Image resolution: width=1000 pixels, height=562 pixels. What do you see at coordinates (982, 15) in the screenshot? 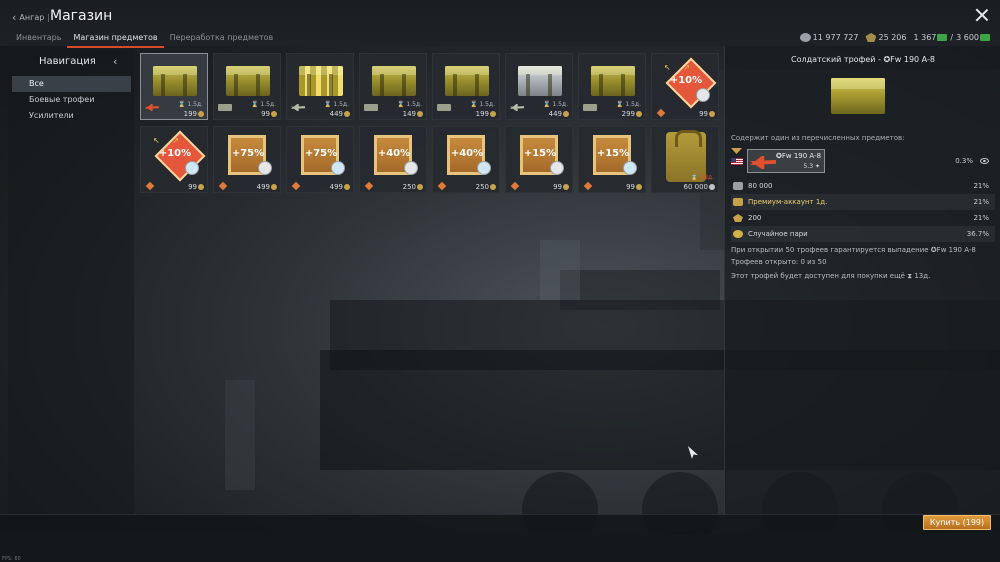
I see `close-icon` at bounding box center [982, 15].